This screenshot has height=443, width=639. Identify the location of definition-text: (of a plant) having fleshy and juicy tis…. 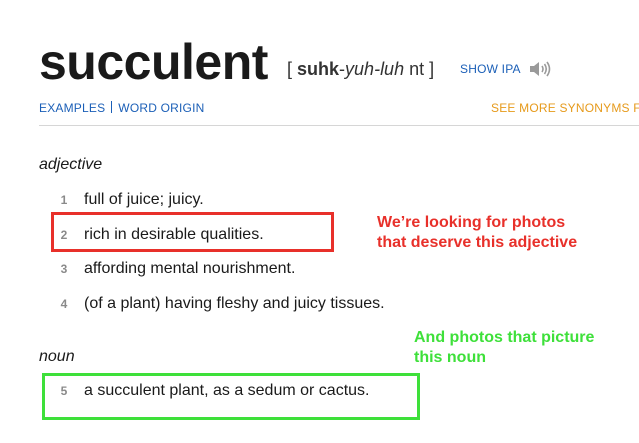
(234, 303).